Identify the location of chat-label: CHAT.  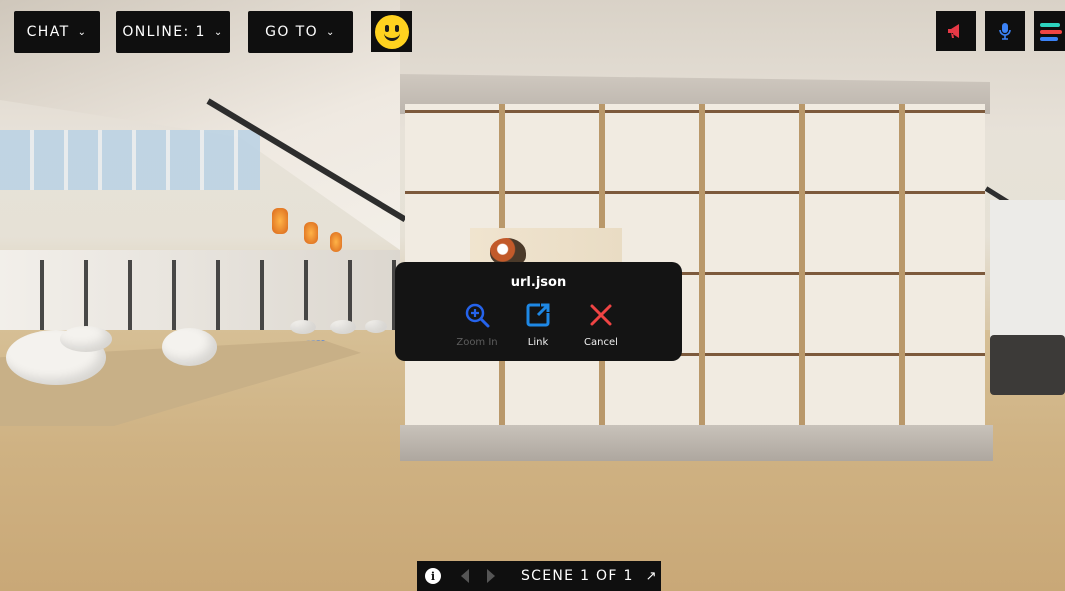
(48, 32).